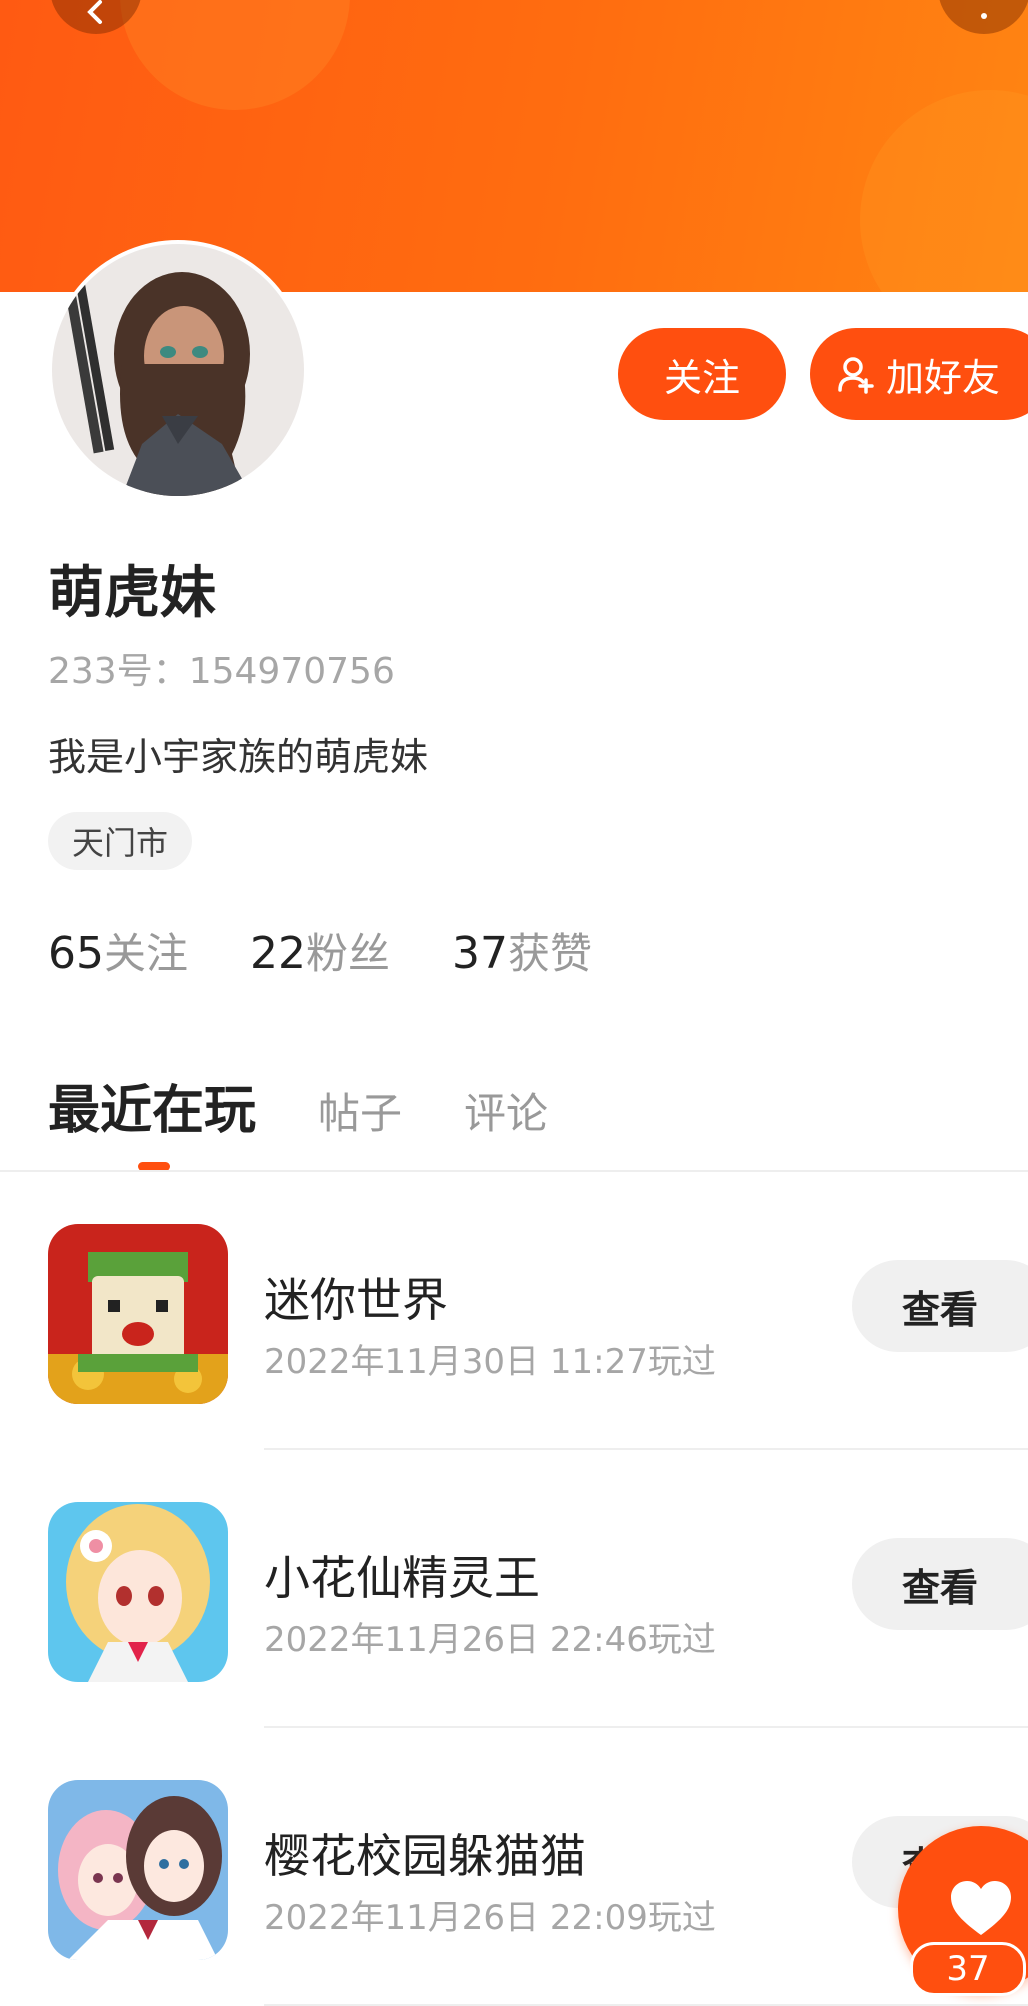  What do you see at coordinates (348, 953) in the screenshot?
I see `stat-label: 粉丝` at bounding box center [348, 953].